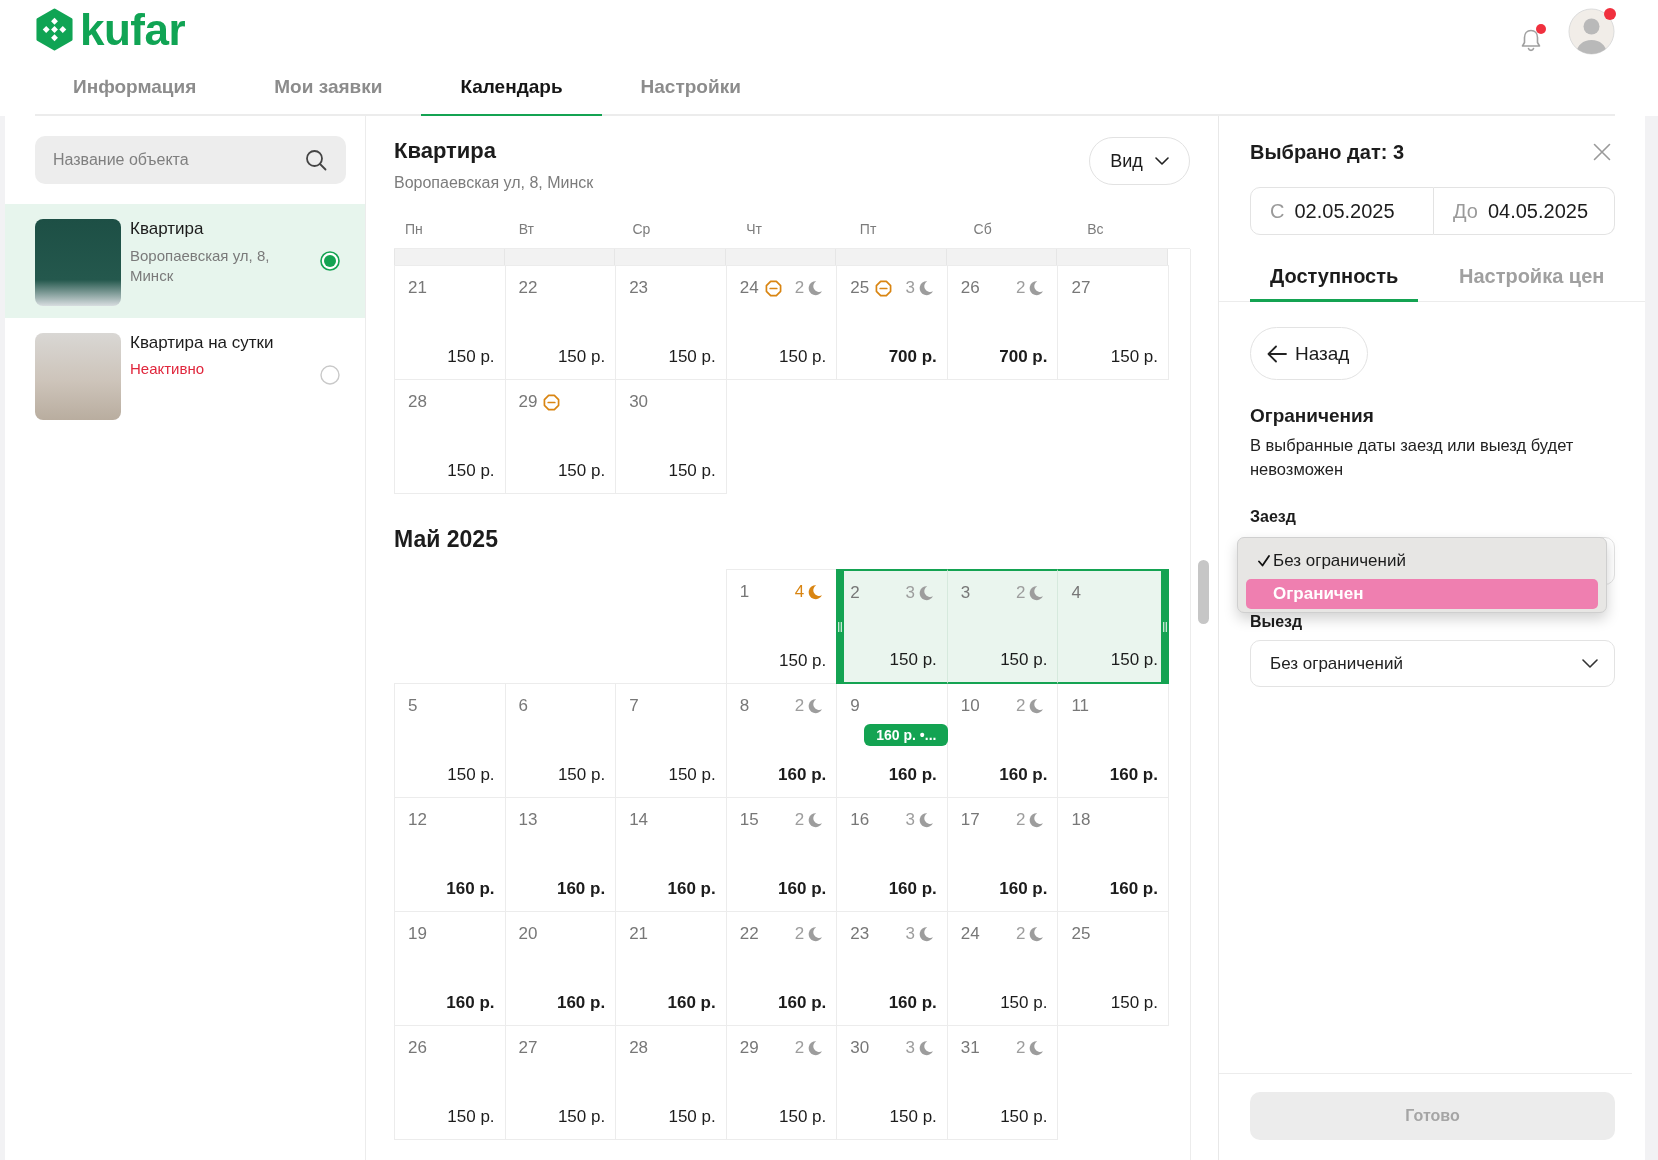 The image size is (1658, 1160). Describe the element at coordinates (417, 934) in the screenshot. I see `day-number: 19` at that location.